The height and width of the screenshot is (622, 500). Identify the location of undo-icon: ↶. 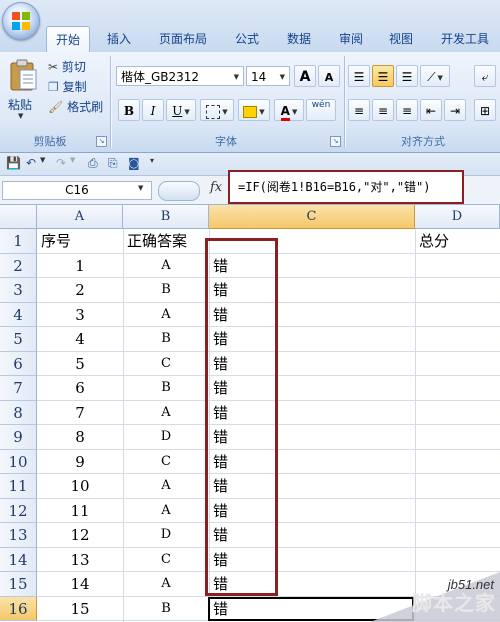
(31, 163).